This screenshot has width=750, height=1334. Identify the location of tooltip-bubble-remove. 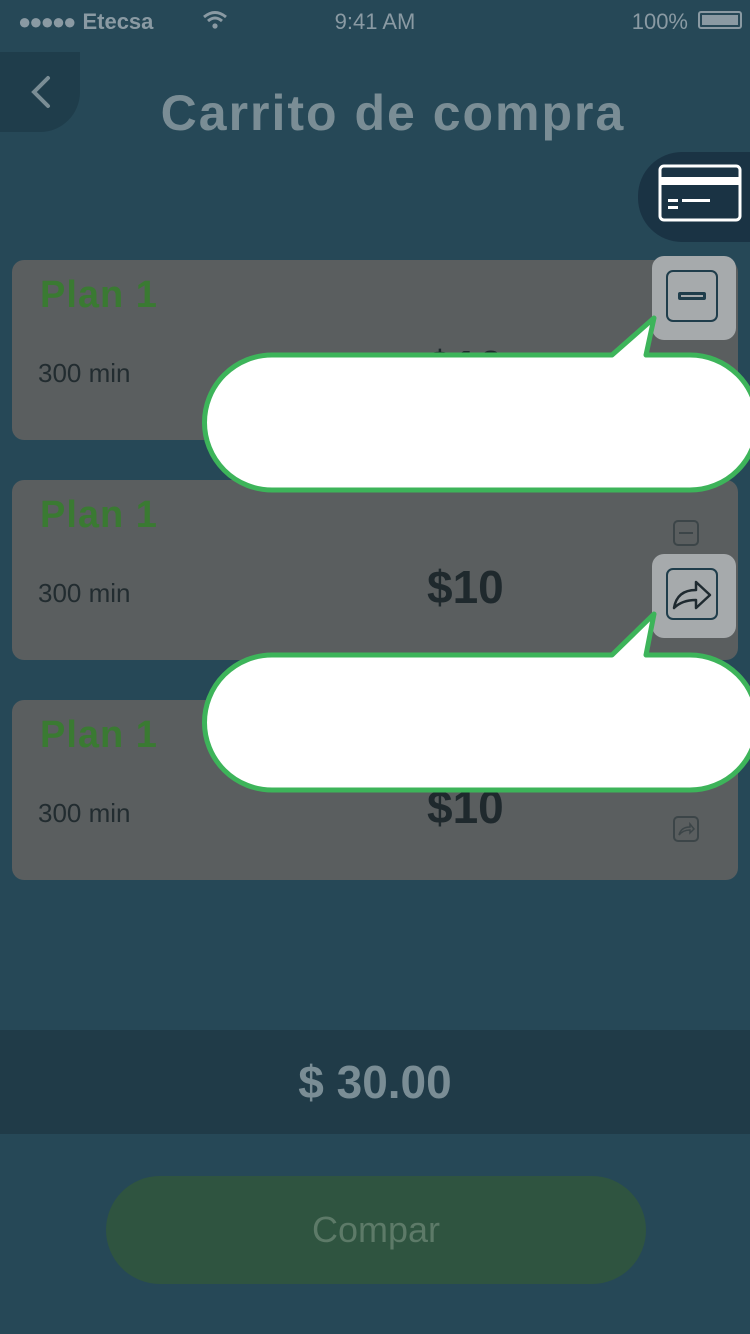
(476, 404).